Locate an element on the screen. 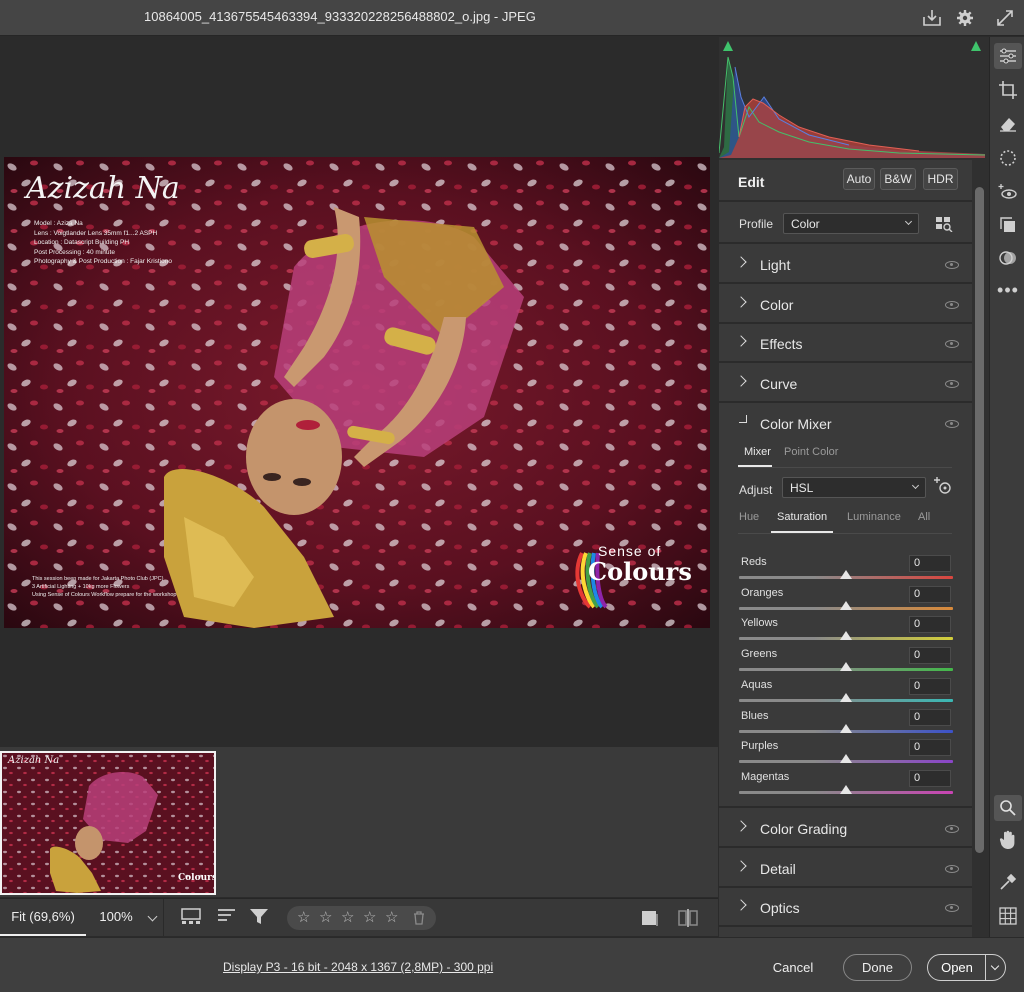 The image size is (1024, 992). presets-icon is located at coordinates (1008, 258).